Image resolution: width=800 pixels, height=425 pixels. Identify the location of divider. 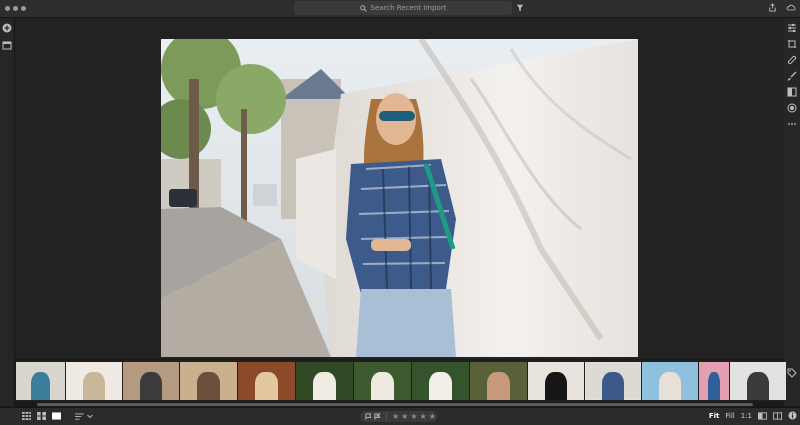
(386, 416).